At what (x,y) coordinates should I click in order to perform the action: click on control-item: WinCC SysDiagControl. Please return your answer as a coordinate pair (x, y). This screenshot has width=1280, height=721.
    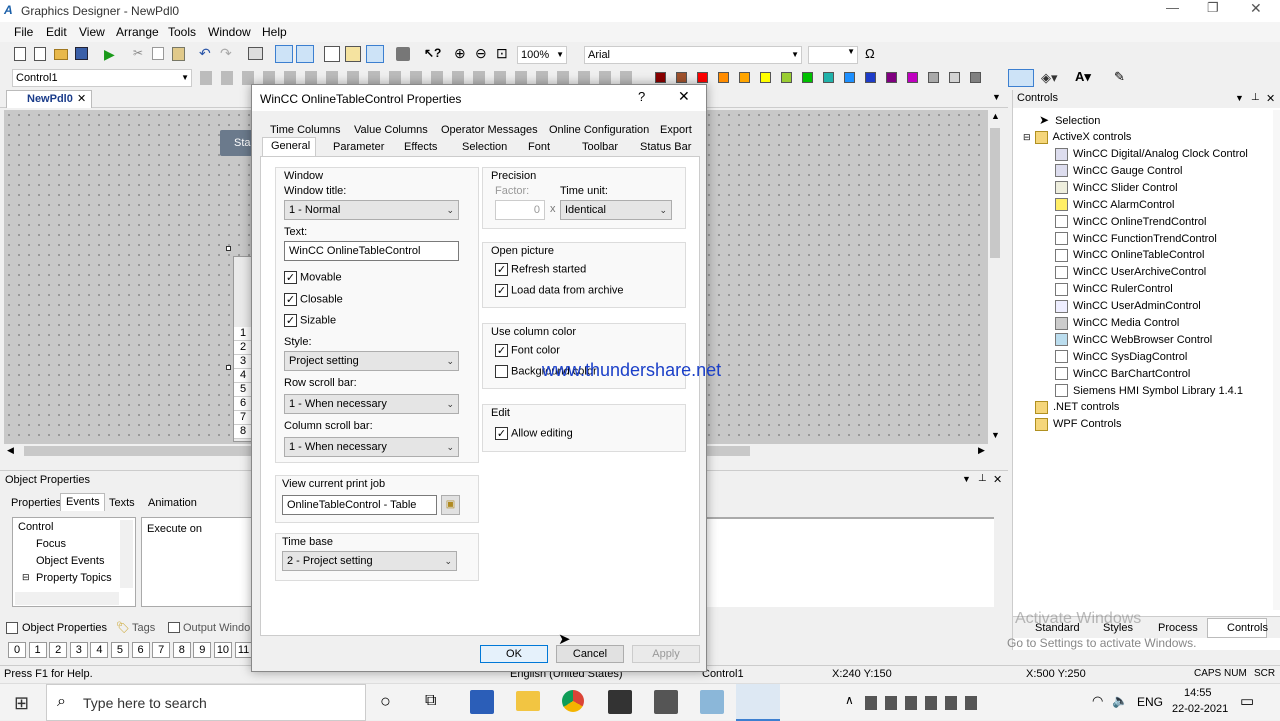
    Looking at the image, I should click on (1121, 357).